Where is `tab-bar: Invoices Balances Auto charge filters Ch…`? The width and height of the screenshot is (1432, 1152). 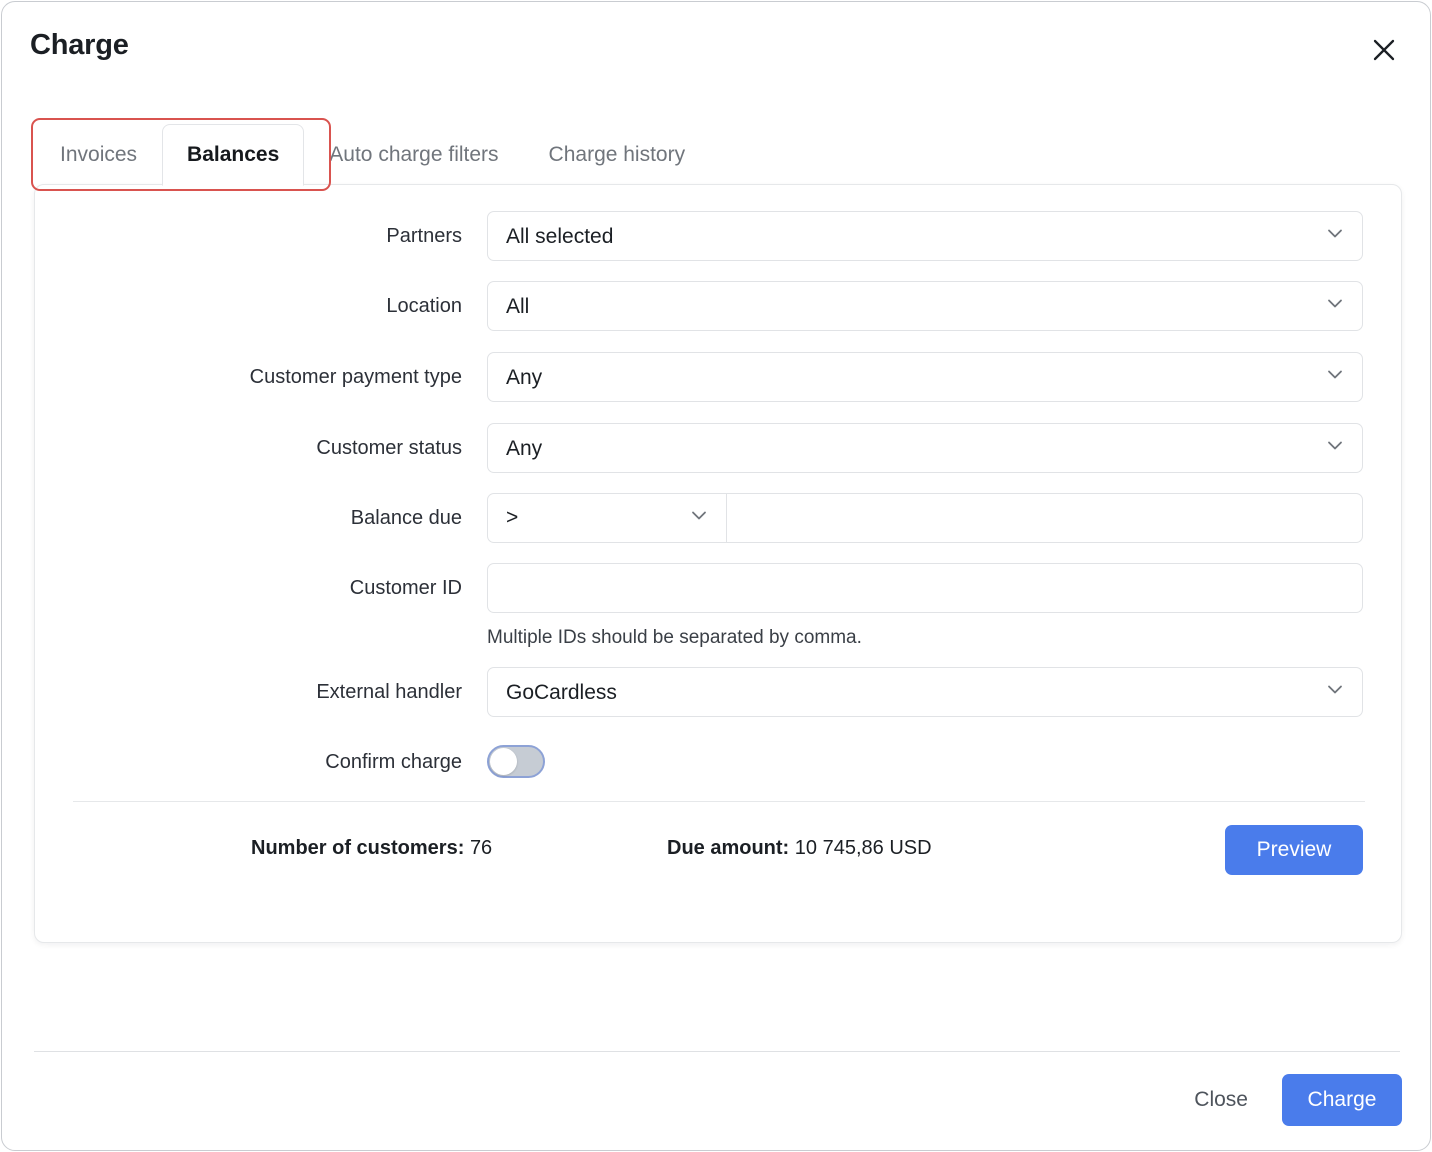 tab-bar: Invoices Balances Auto charge filters Ch… is located at coordinates (372, 155).